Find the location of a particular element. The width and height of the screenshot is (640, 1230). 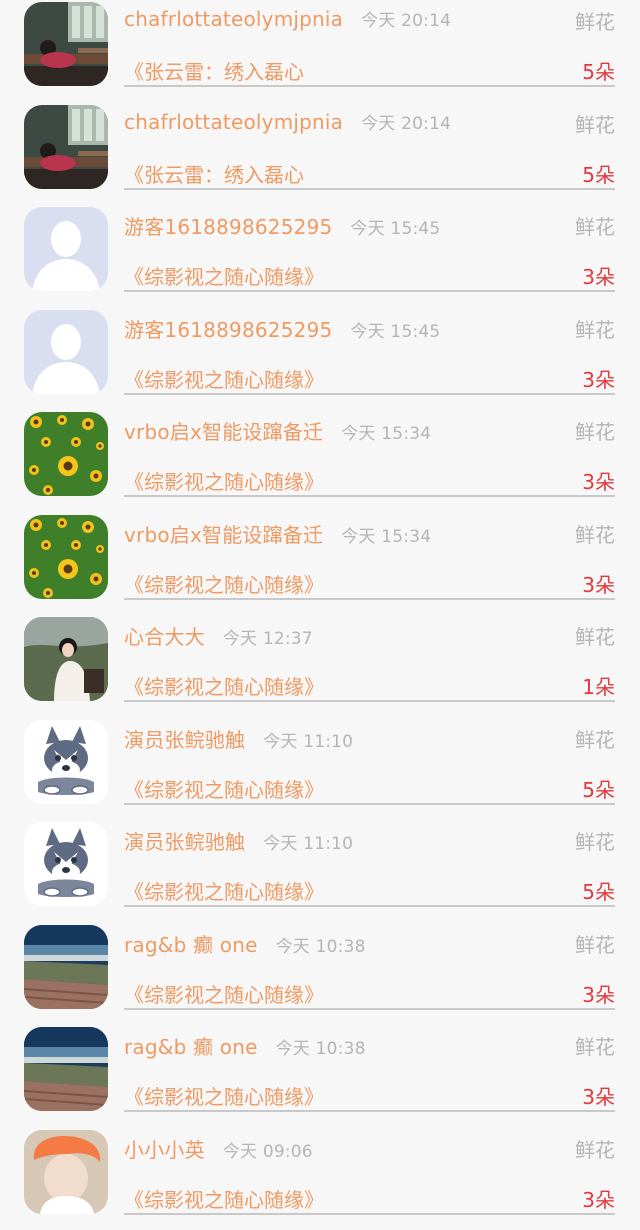

user-name: chafrlottateolymjpnia 今天 20:14 is located at coordinates (287, 18).